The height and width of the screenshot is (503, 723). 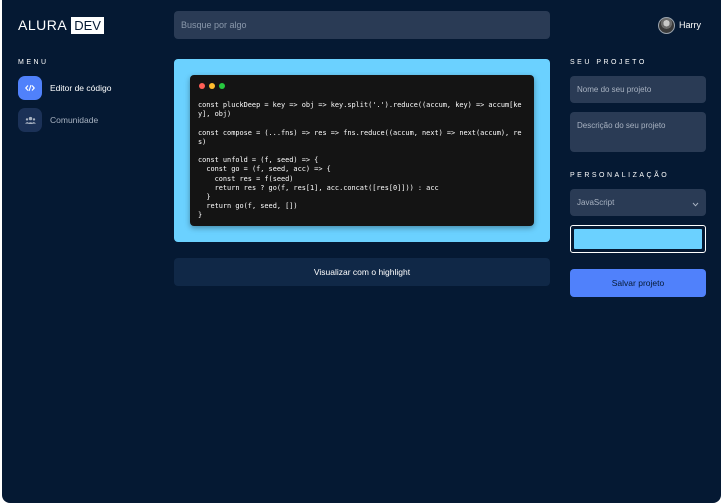 What do you see at coordinates (222, 86) in the screenshot?
I see `maximize-dot-icon` at bounding box center [222, 86].